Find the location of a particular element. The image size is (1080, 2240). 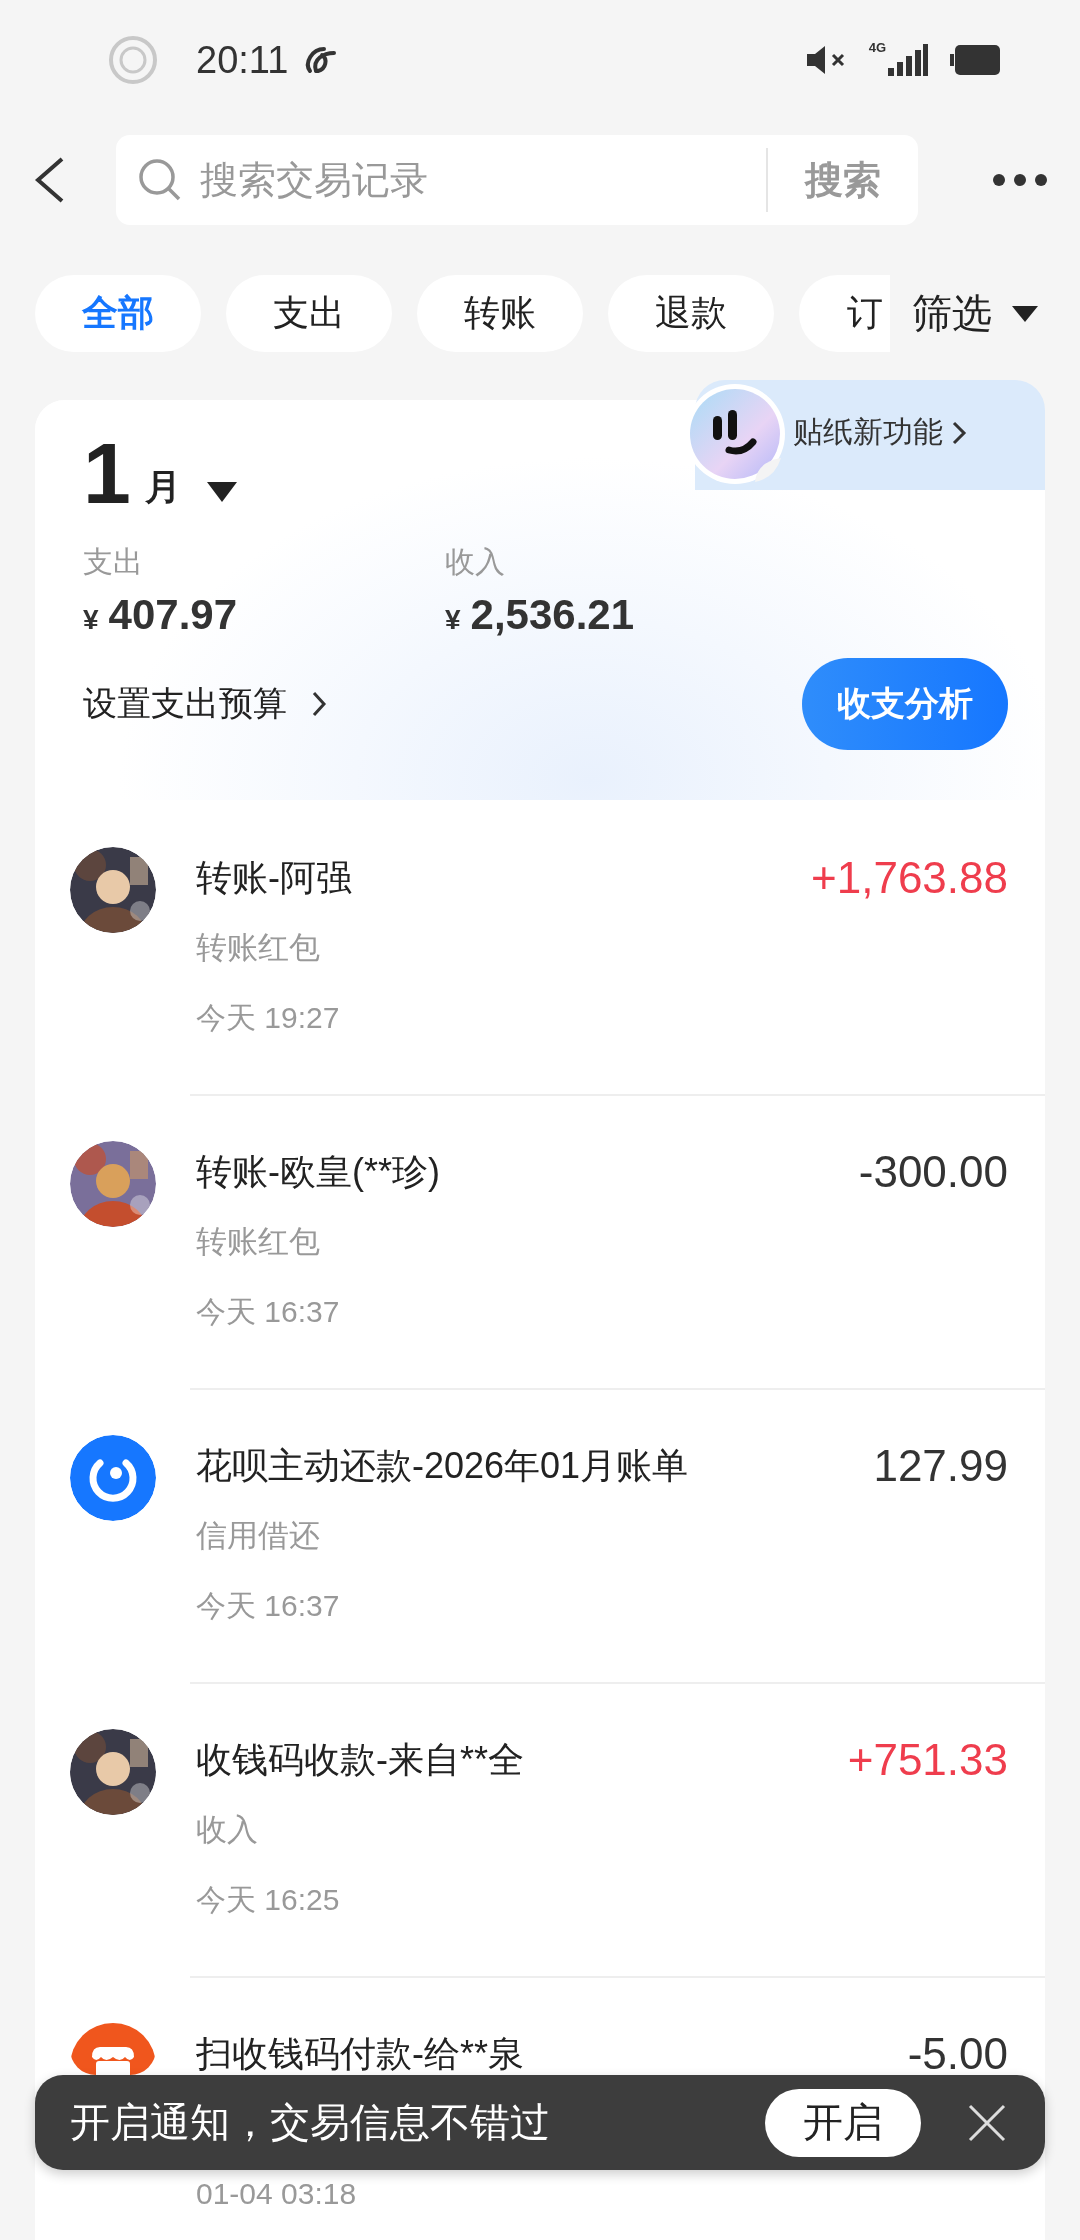

transaction-title: 转账-阿强 is located at coordinates (504, 878).